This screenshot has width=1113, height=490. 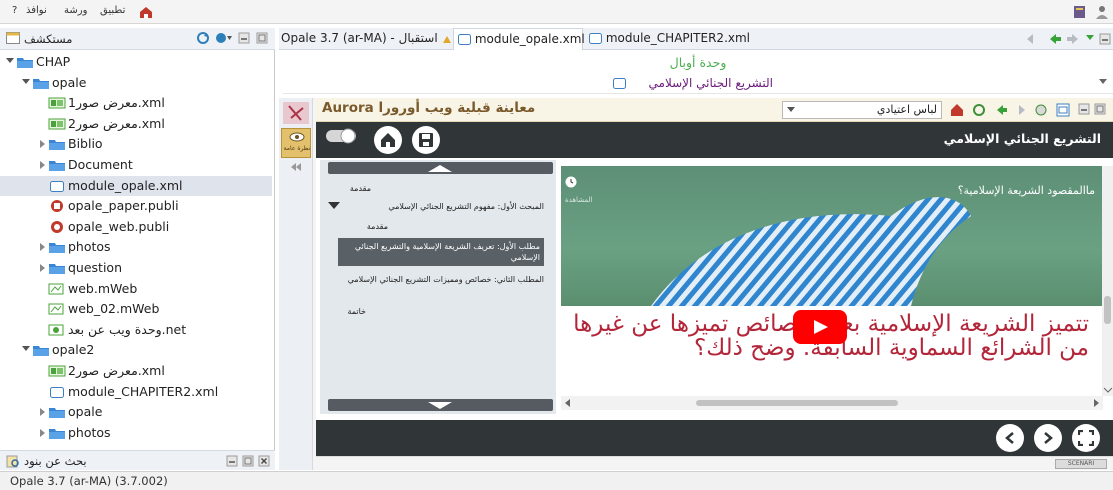 I want to click on outline-scroll-down, so click(x=440, y=405).